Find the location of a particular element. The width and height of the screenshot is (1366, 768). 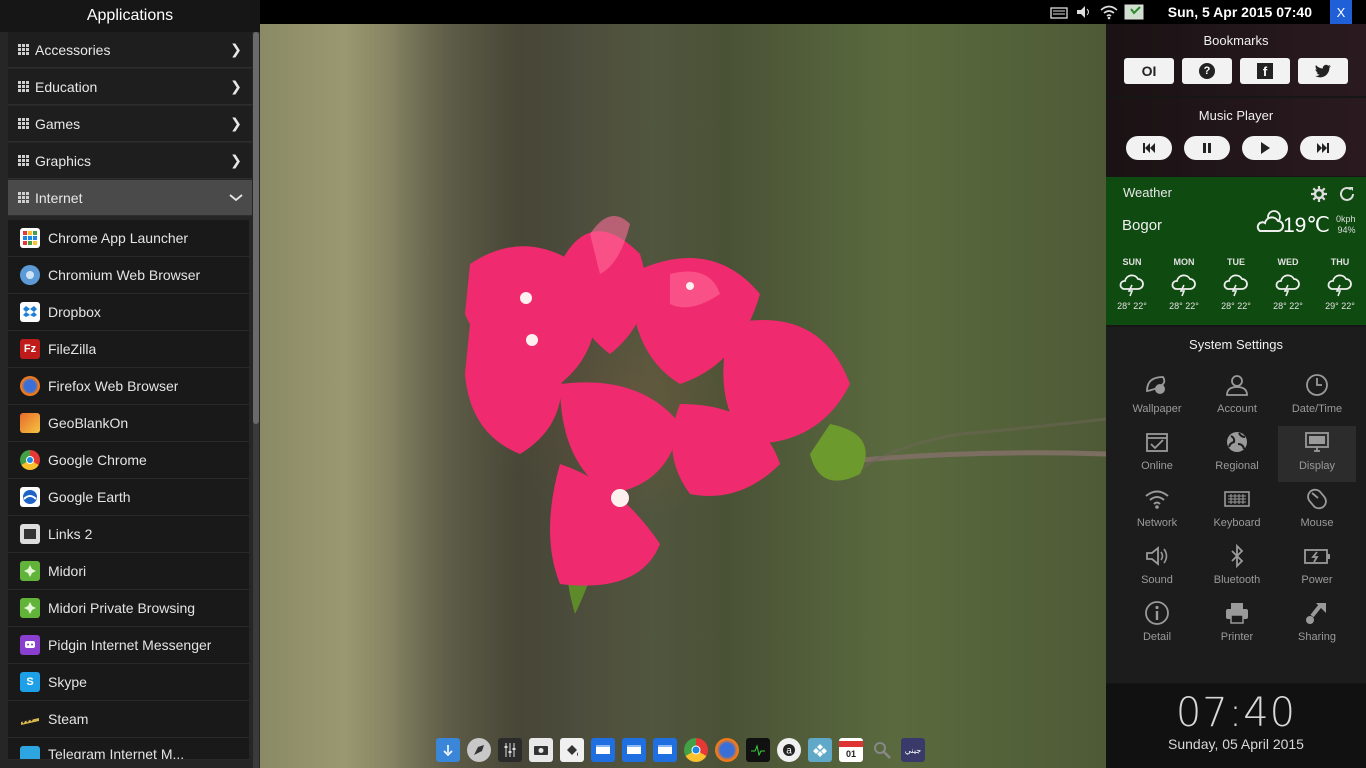

app-item-skype: S Skype is located at coordinates (128, 682).